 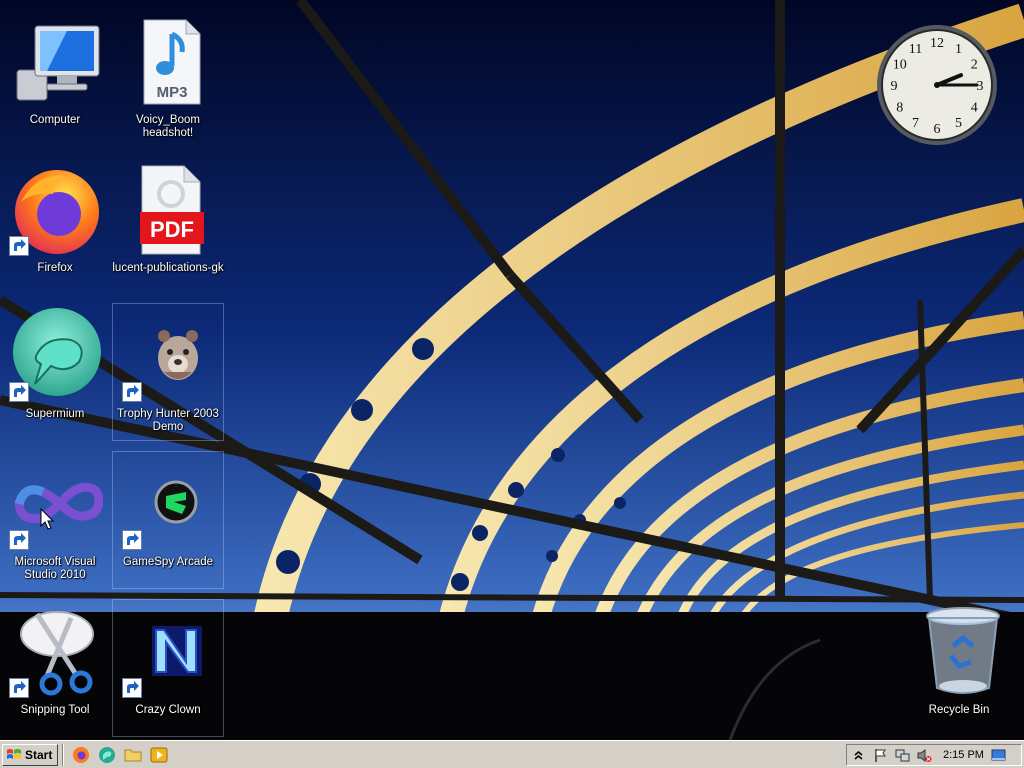 What do you see at coordinates (56, 372) in the screenshot?
I see `desktop-icon-supermium: Supermium` at bounding box center [56, 372].